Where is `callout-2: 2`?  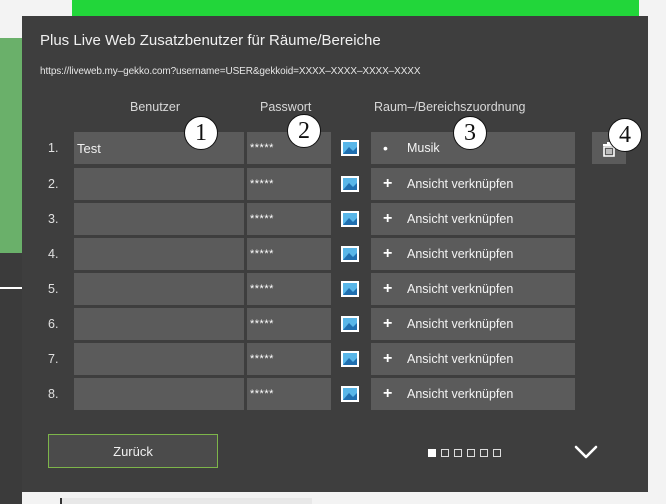 callout-2: 2 is located at coordinates (304, 131).